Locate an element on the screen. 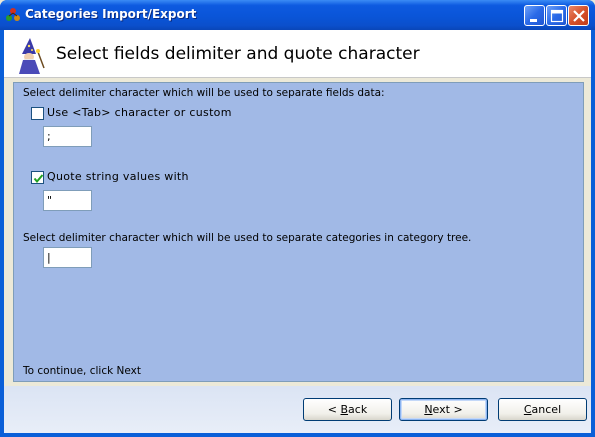 The height and width of the screenshot is (437, 595). use-tab-checkbox is located at coordinates (37, 113).